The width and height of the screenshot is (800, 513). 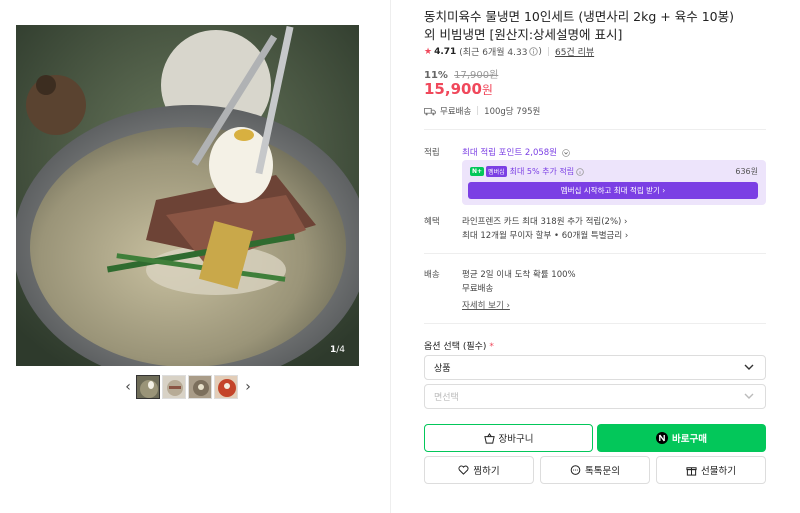 What do you see at coordinates (459, 347) in the screenshot?
I see `options-heading: 옵션 선택 (필수) *` at bounding box center [459, 347].